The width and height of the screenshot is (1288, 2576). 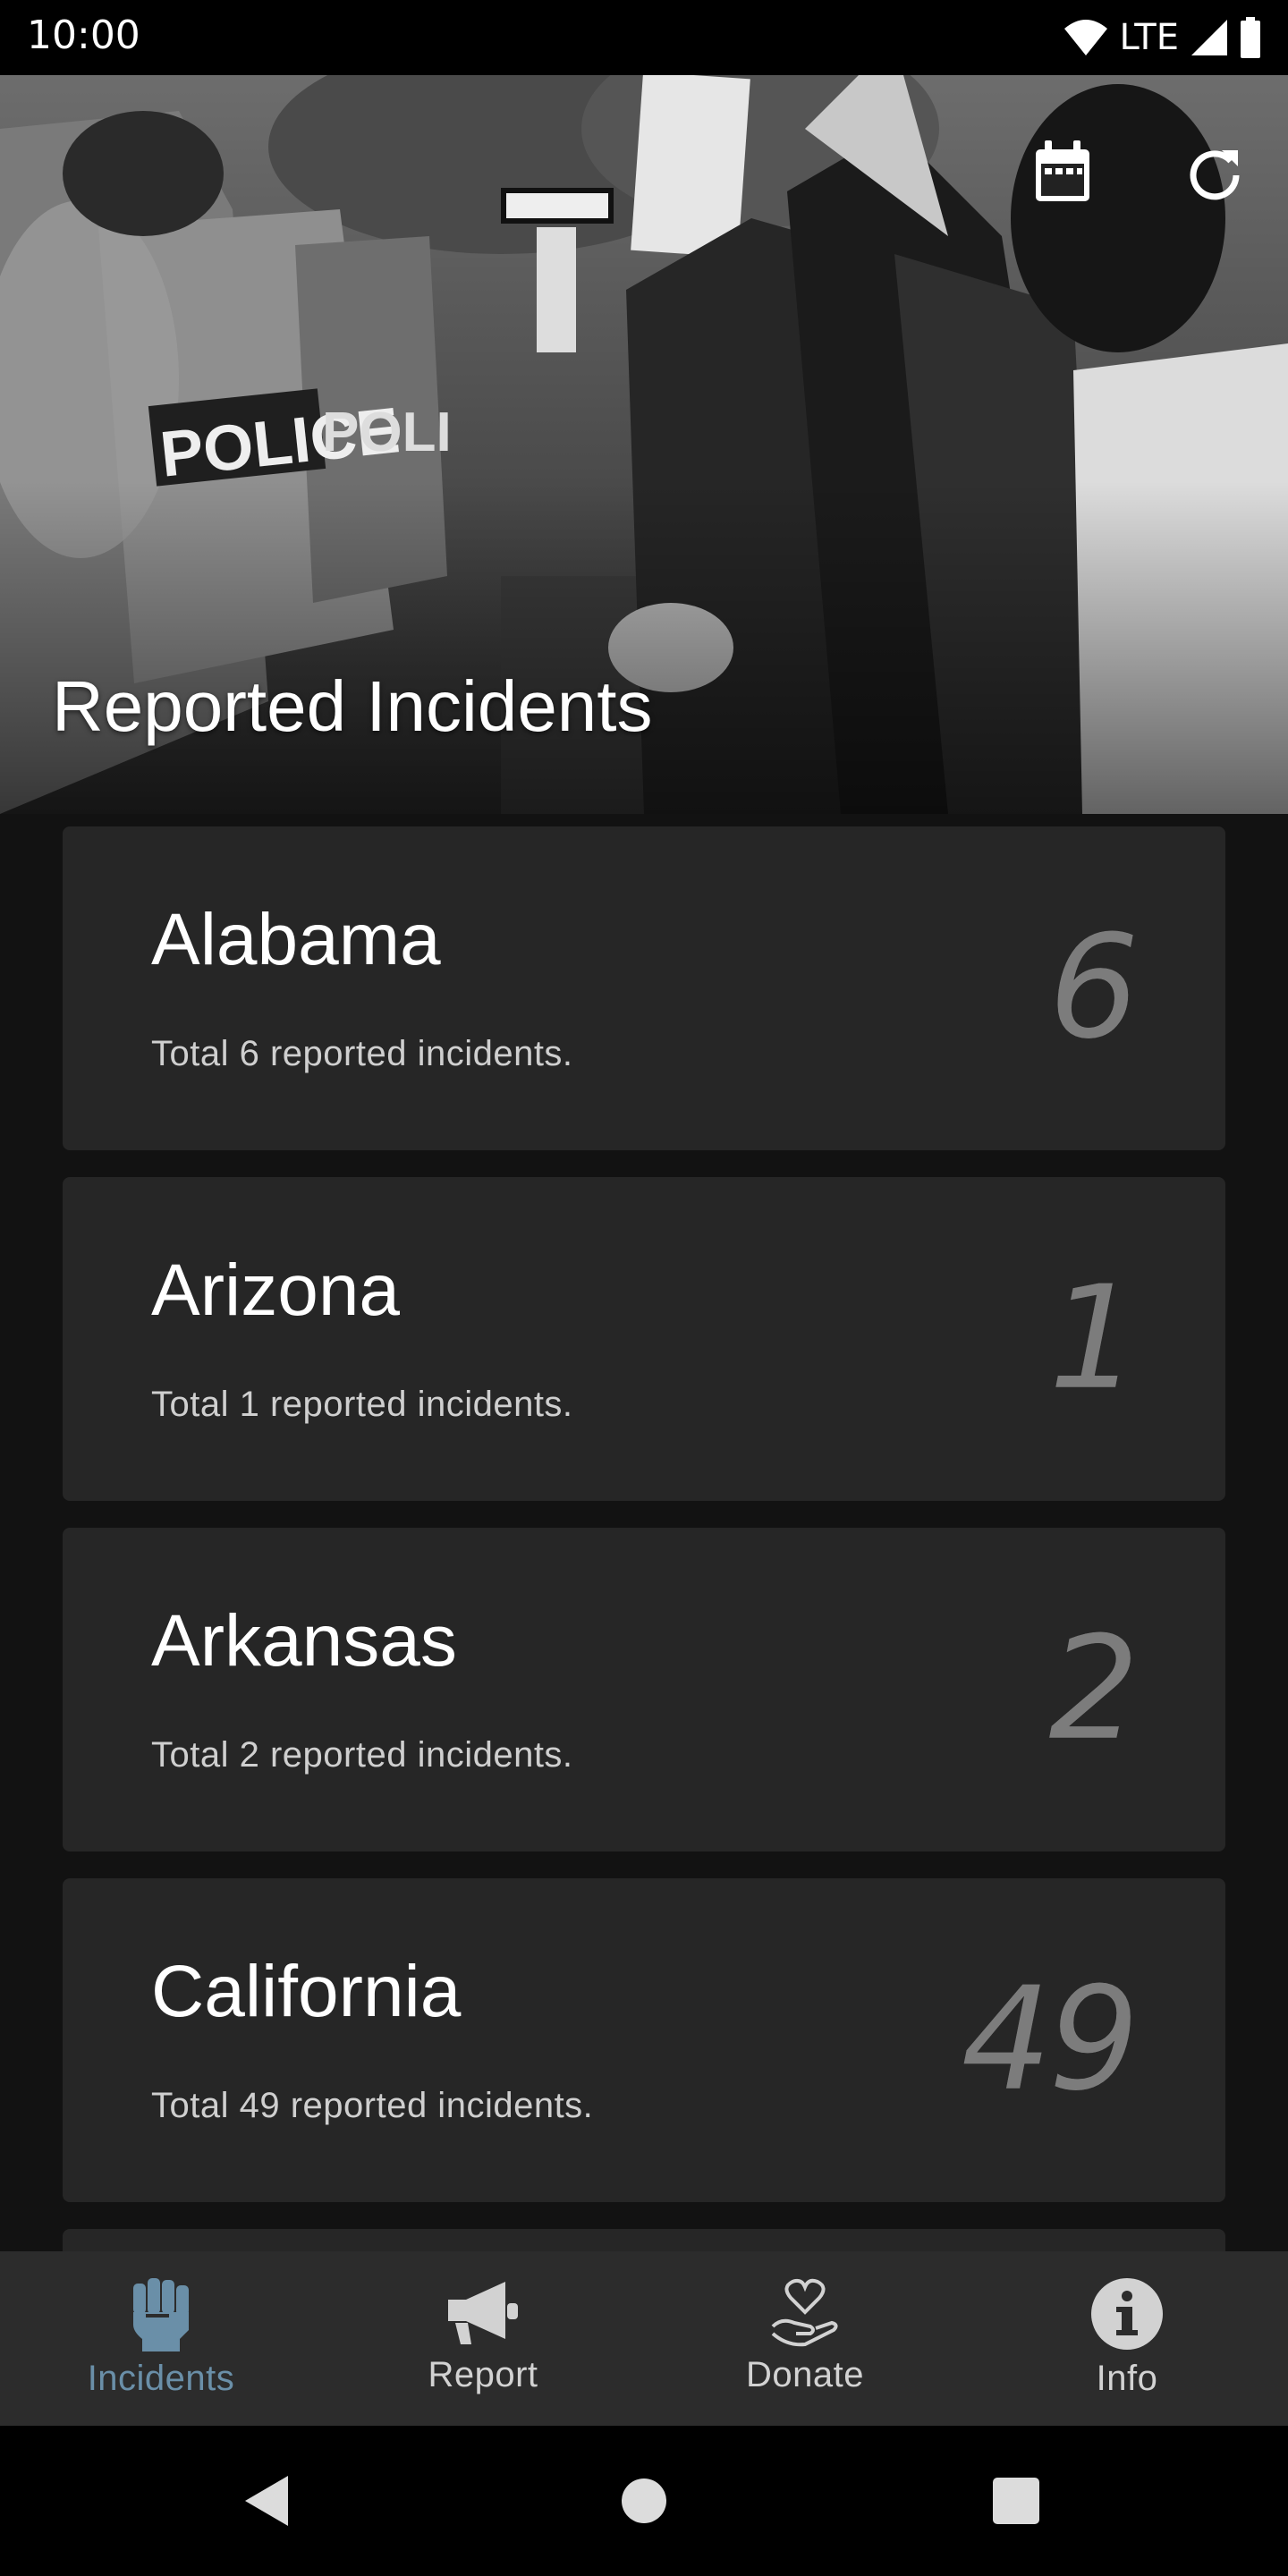 I want to click on refresh-button, so click(x=1215, y=172).